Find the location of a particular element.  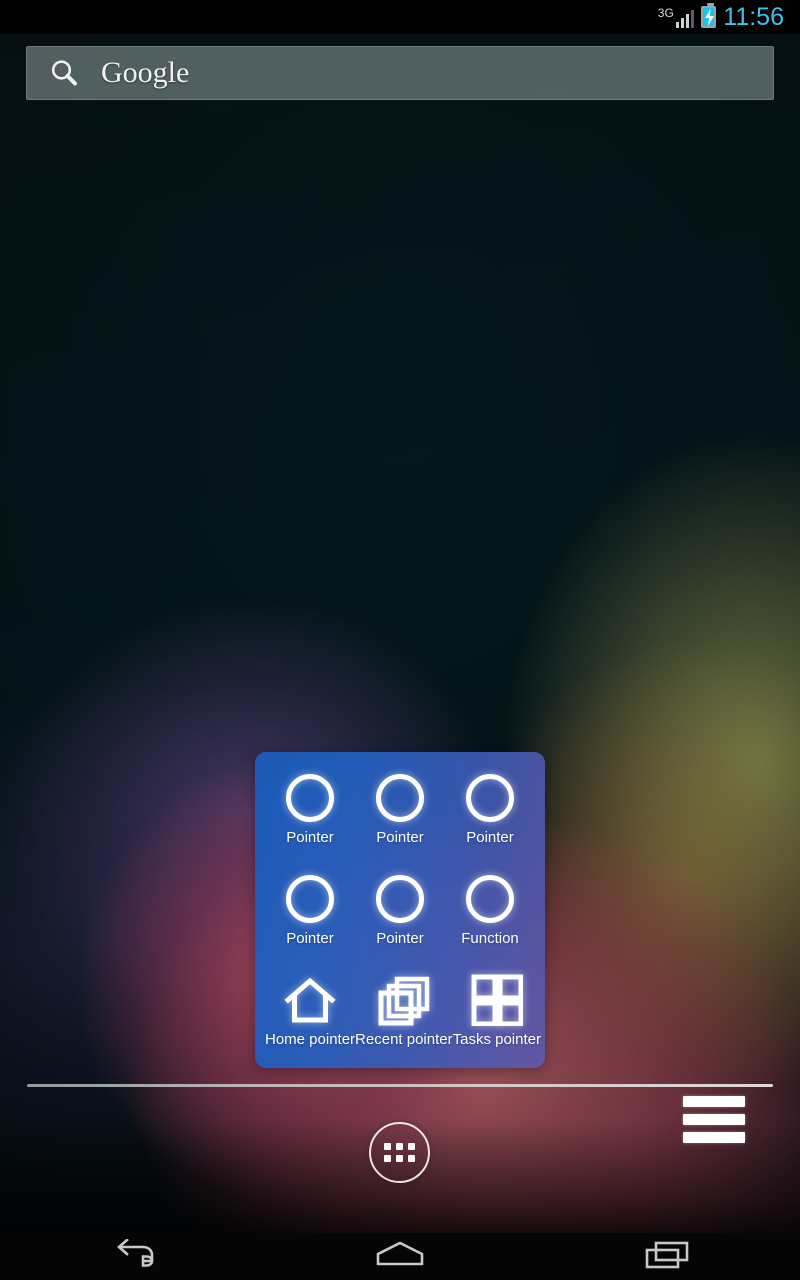

pointer-cell-0-1: Pointer is located at coordinates (400, 820).